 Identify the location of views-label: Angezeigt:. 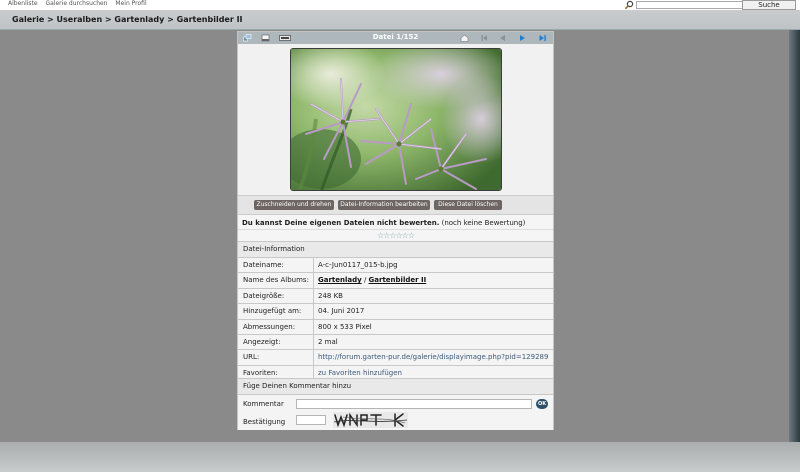
(262, 341).